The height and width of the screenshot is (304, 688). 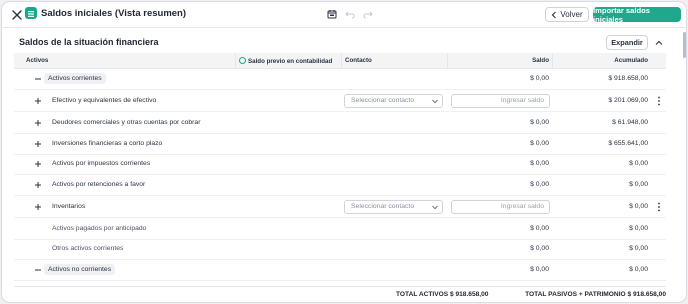 What do you see at coordinates (340, 79) in the screenshot?
I see `table-row: Activos corrientes $ 0,00 $ 918.658,00` at bounding box center [340, 79].